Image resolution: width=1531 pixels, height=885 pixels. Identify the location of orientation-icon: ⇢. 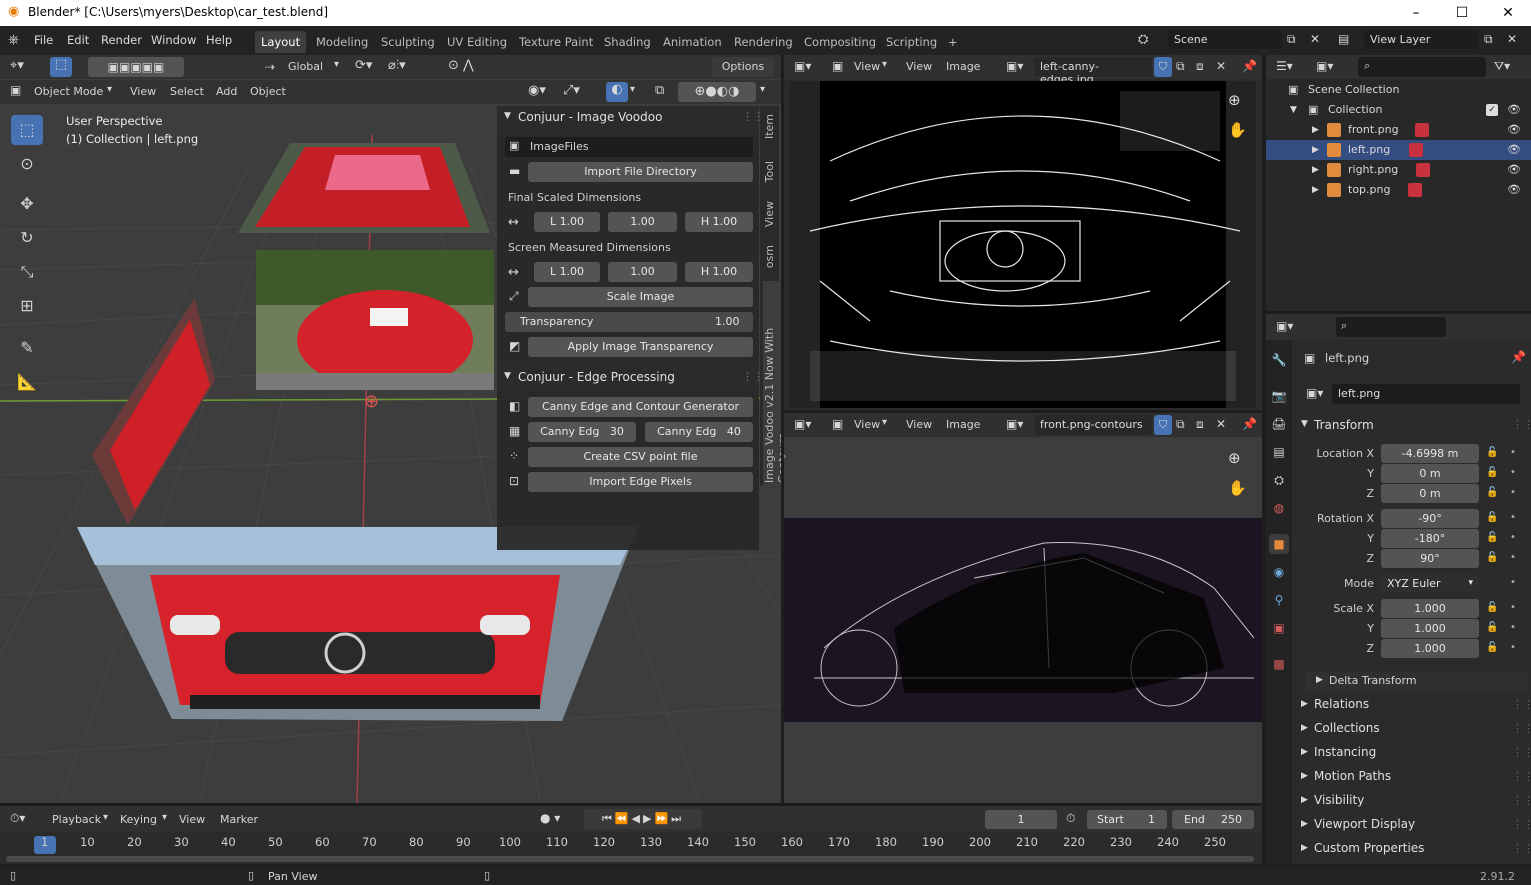
(270, 67).